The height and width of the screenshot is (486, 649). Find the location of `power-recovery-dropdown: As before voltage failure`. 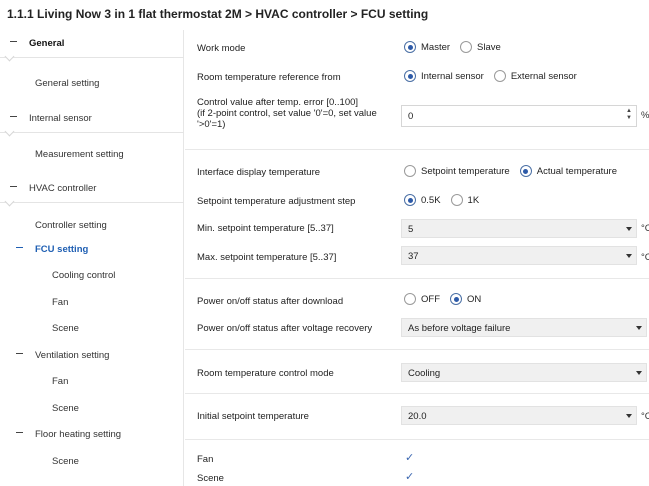

power-recovery-dropdown: As before voltage failure is located at coordinates (524, 327).